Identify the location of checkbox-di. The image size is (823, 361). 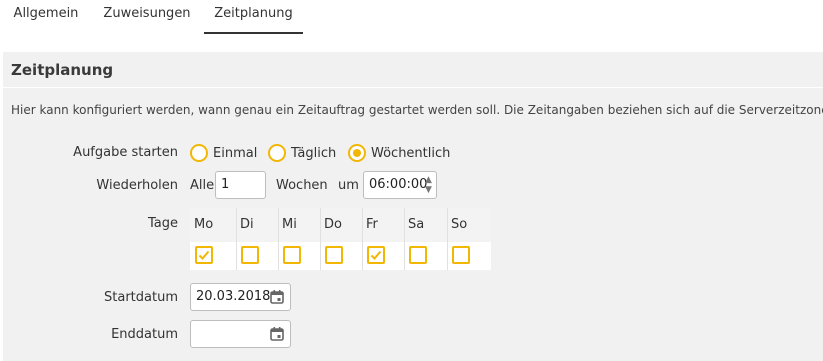
(250, 255).